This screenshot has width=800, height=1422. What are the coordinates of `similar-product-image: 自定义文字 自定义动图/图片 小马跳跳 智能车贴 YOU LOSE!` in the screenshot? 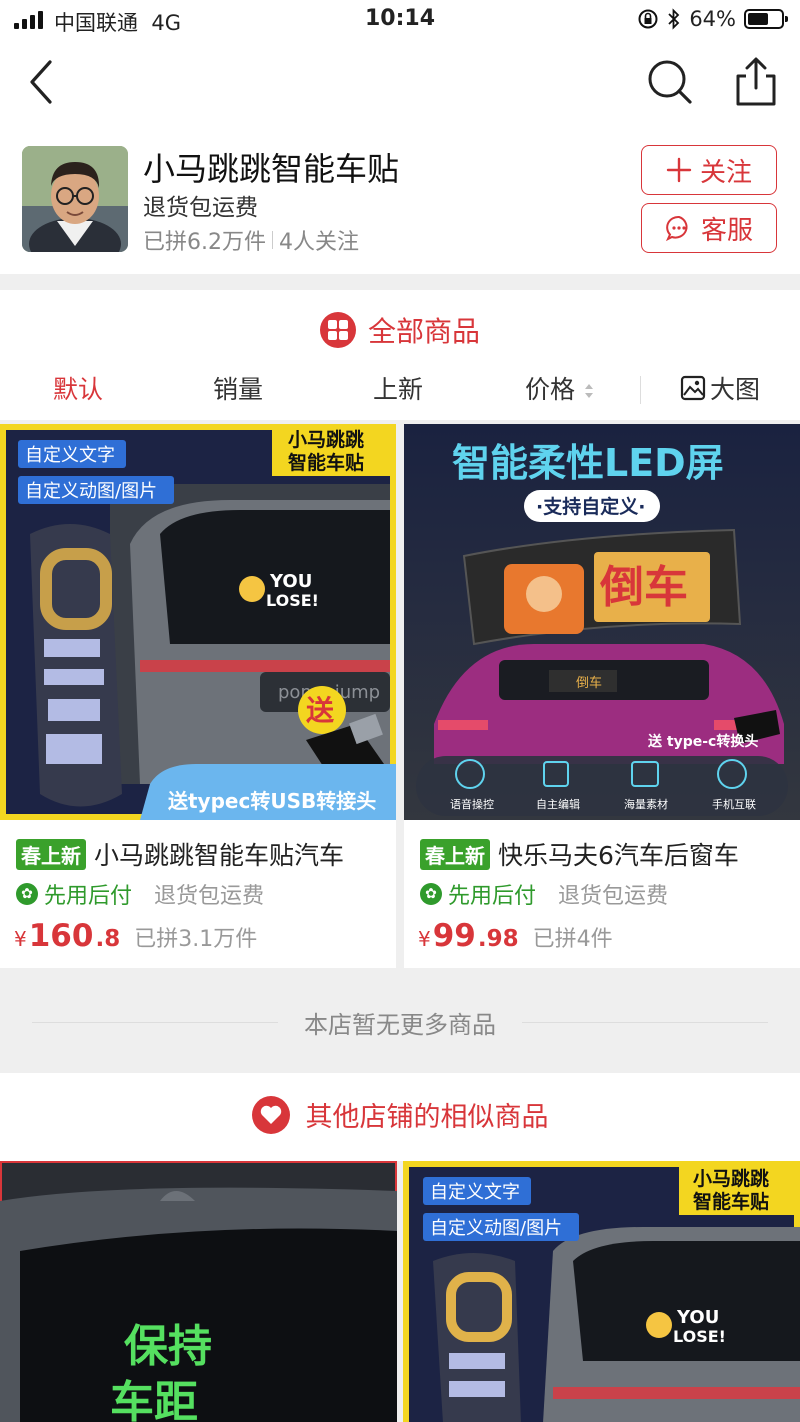 It's located at (601, 1291).